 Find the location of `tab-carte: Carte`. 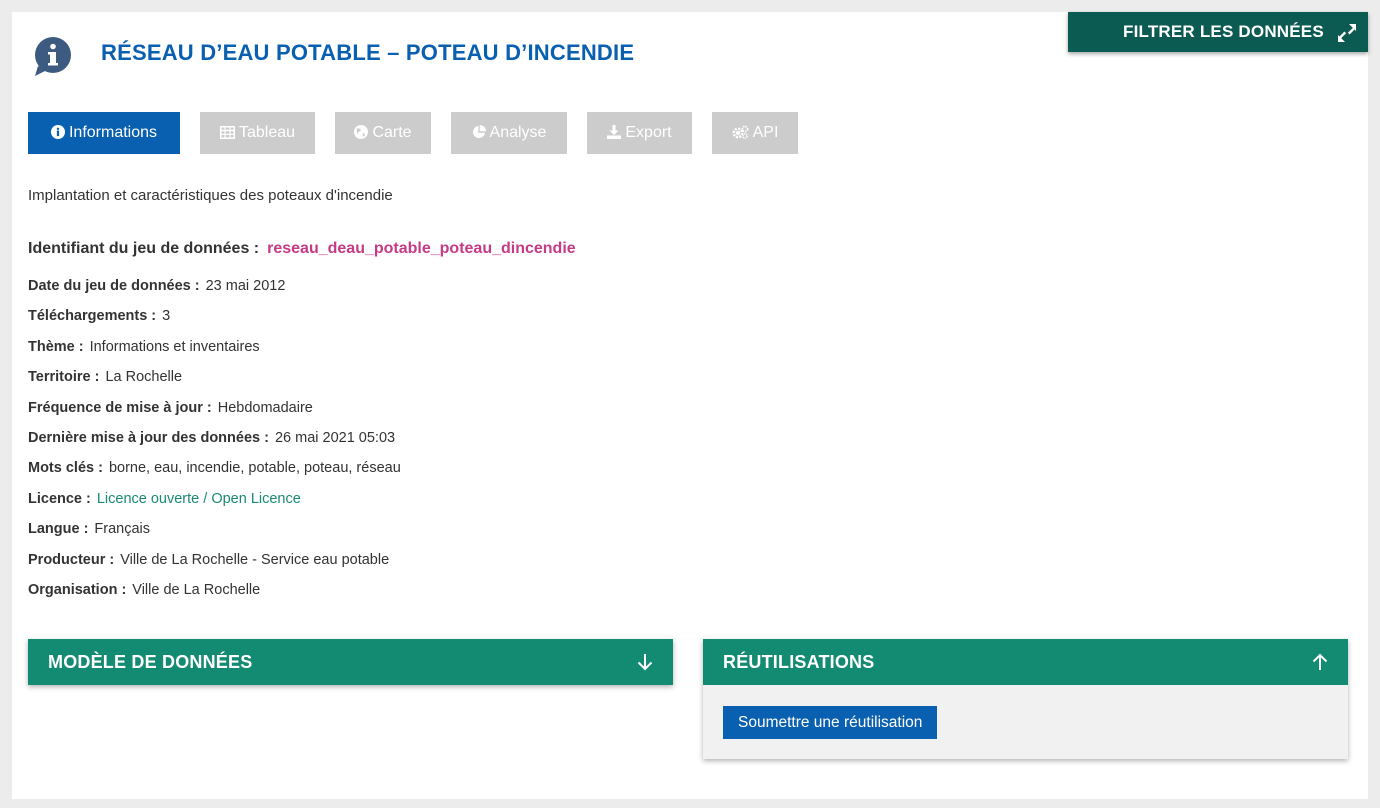

tab-carte: Carte is located at coordinates (383, 133).